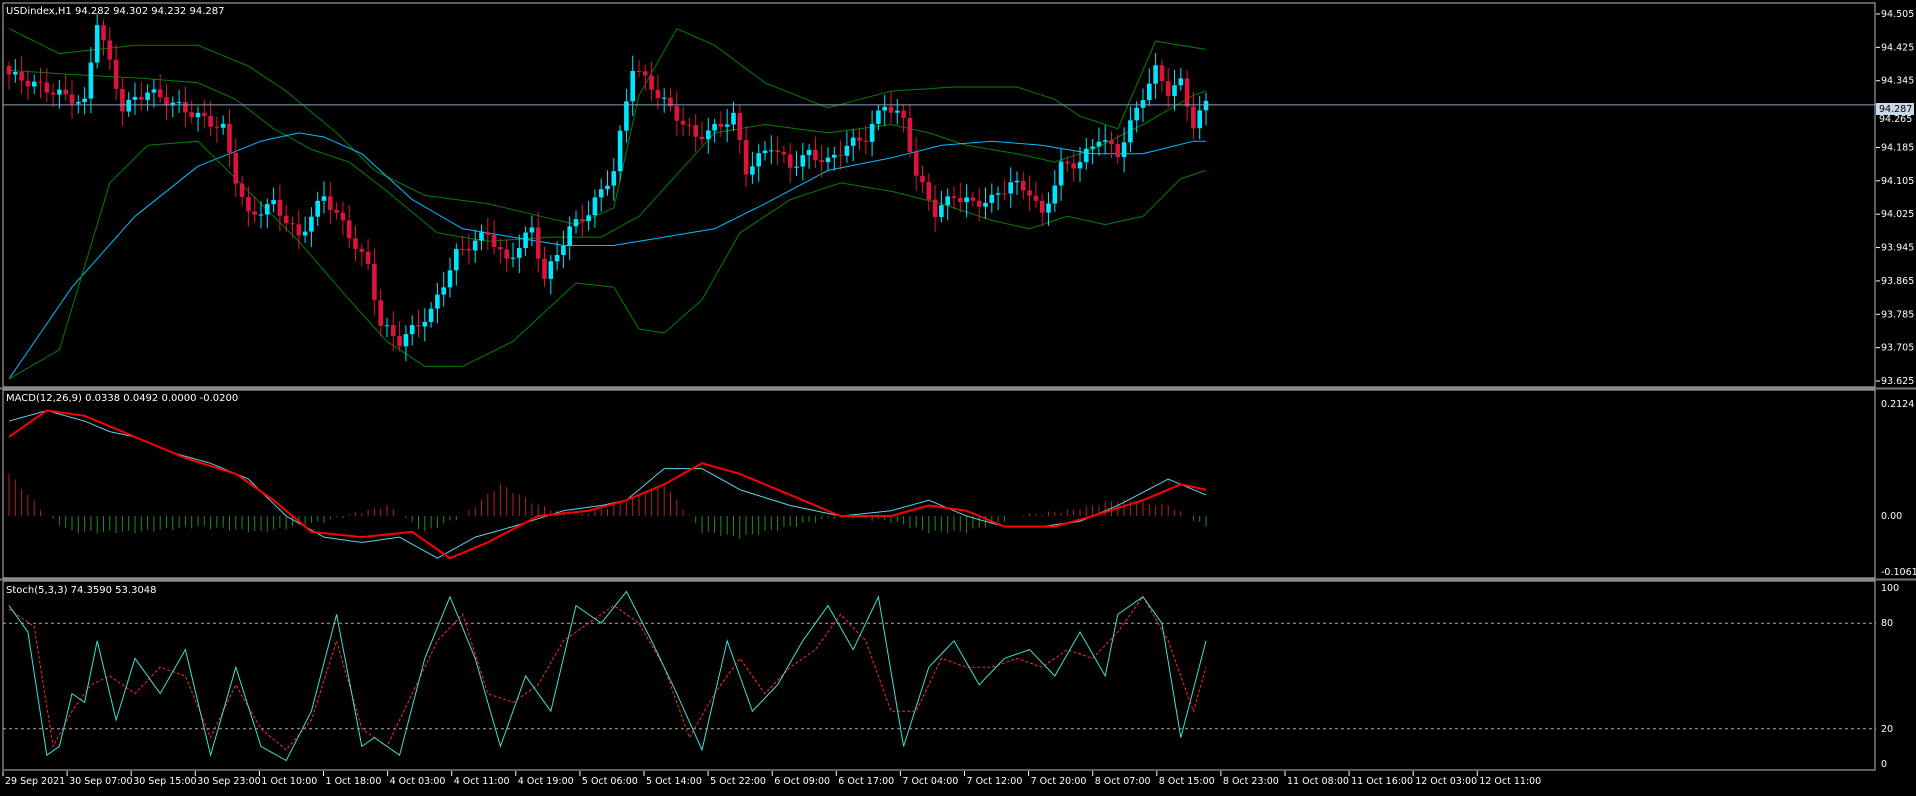  Describe the element at coordinates (1897, 81) in the screenshot. I see `price-axis-label: 94.345` at that location.